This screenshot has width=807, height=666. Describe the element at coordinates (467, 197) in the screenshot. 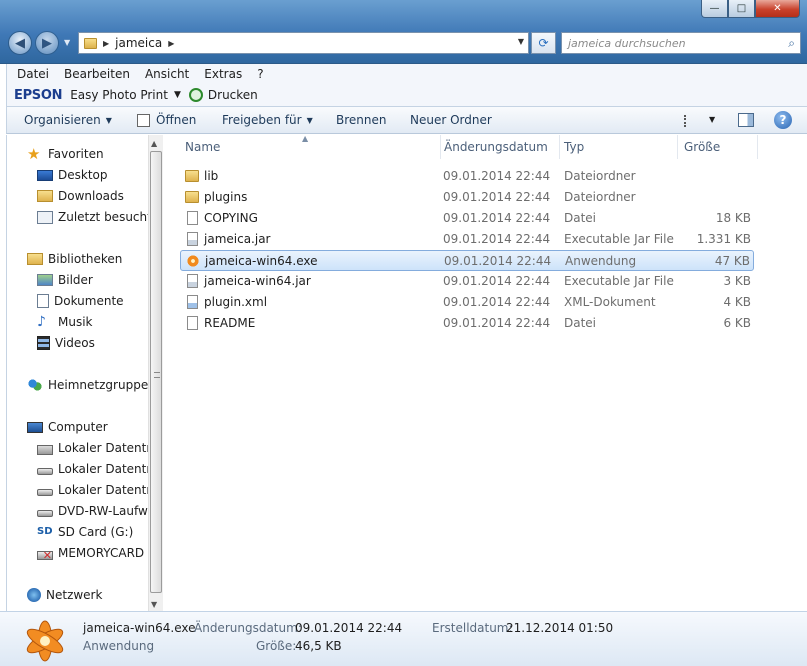

I see `file-row-plugins: plugins 09.01.2014 22:44 Dateiordner` at that location.